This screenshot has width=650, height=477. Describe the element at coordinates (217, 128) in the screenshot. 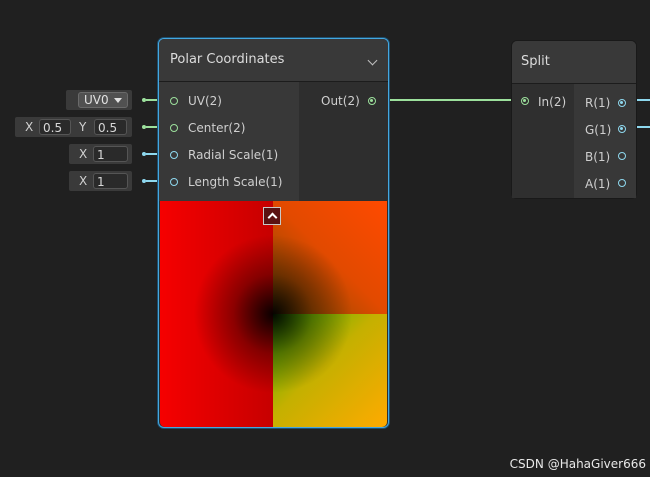

I see `center-input-label: Center(2)` at that location.